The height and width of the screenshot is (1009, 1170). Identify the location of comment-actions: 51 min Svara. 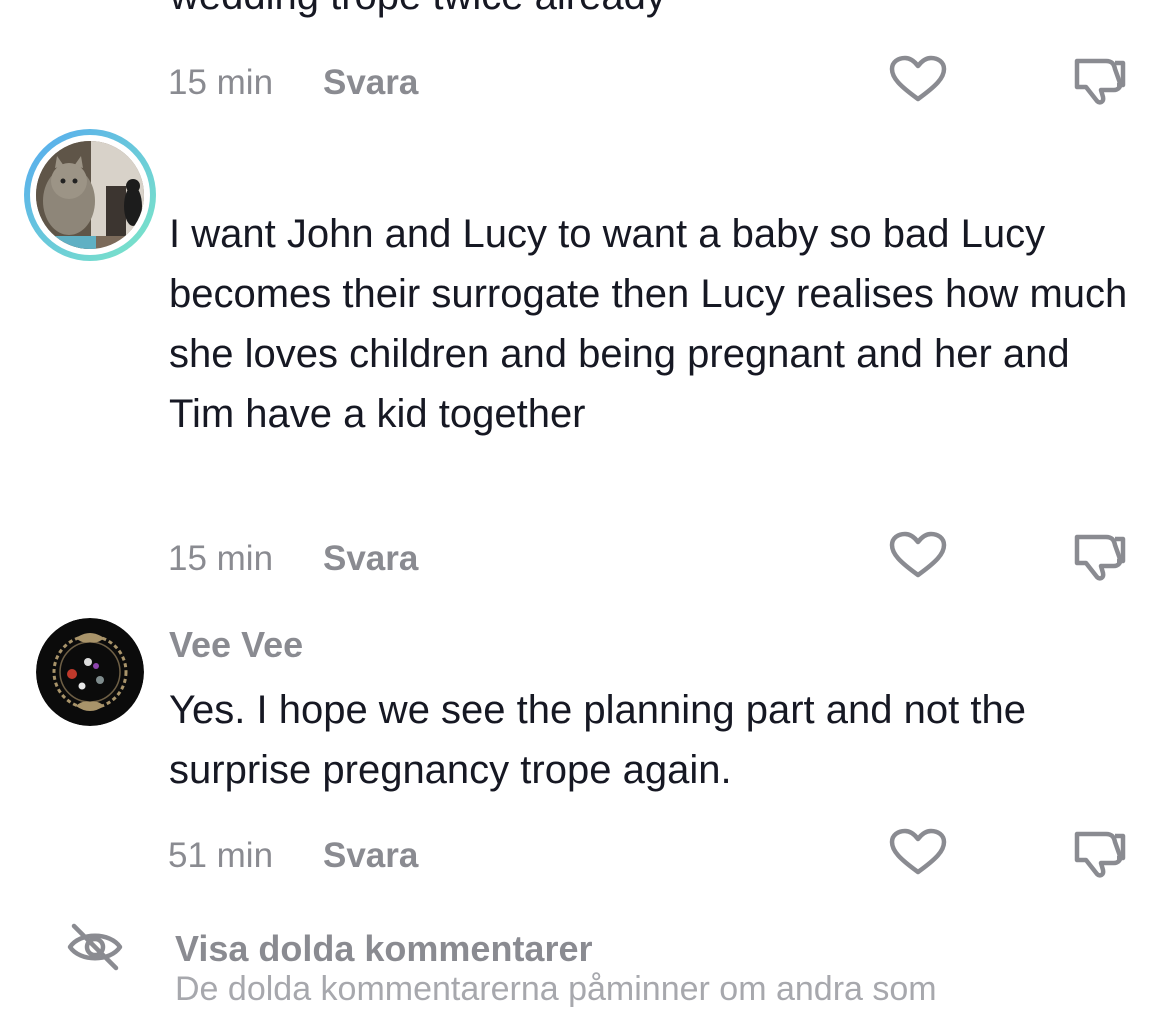
(658, 853).